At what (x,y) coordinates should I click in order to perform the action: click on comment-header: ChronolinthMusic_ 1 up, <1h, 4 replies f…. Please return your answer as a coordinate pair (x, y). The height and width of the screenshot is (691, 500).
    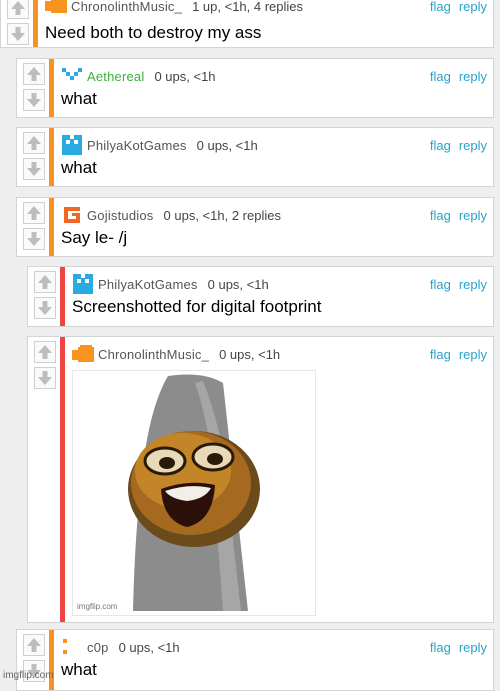
    Looking at the image, I should click on (266, 8).